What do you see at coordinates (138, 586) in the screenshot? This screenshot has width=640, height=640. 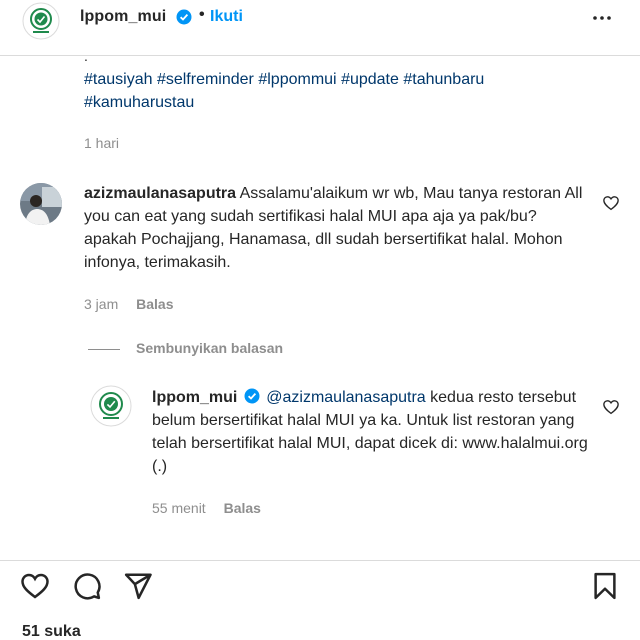 I see `share-paper-plane-icon` at bounding box center [138, 586].